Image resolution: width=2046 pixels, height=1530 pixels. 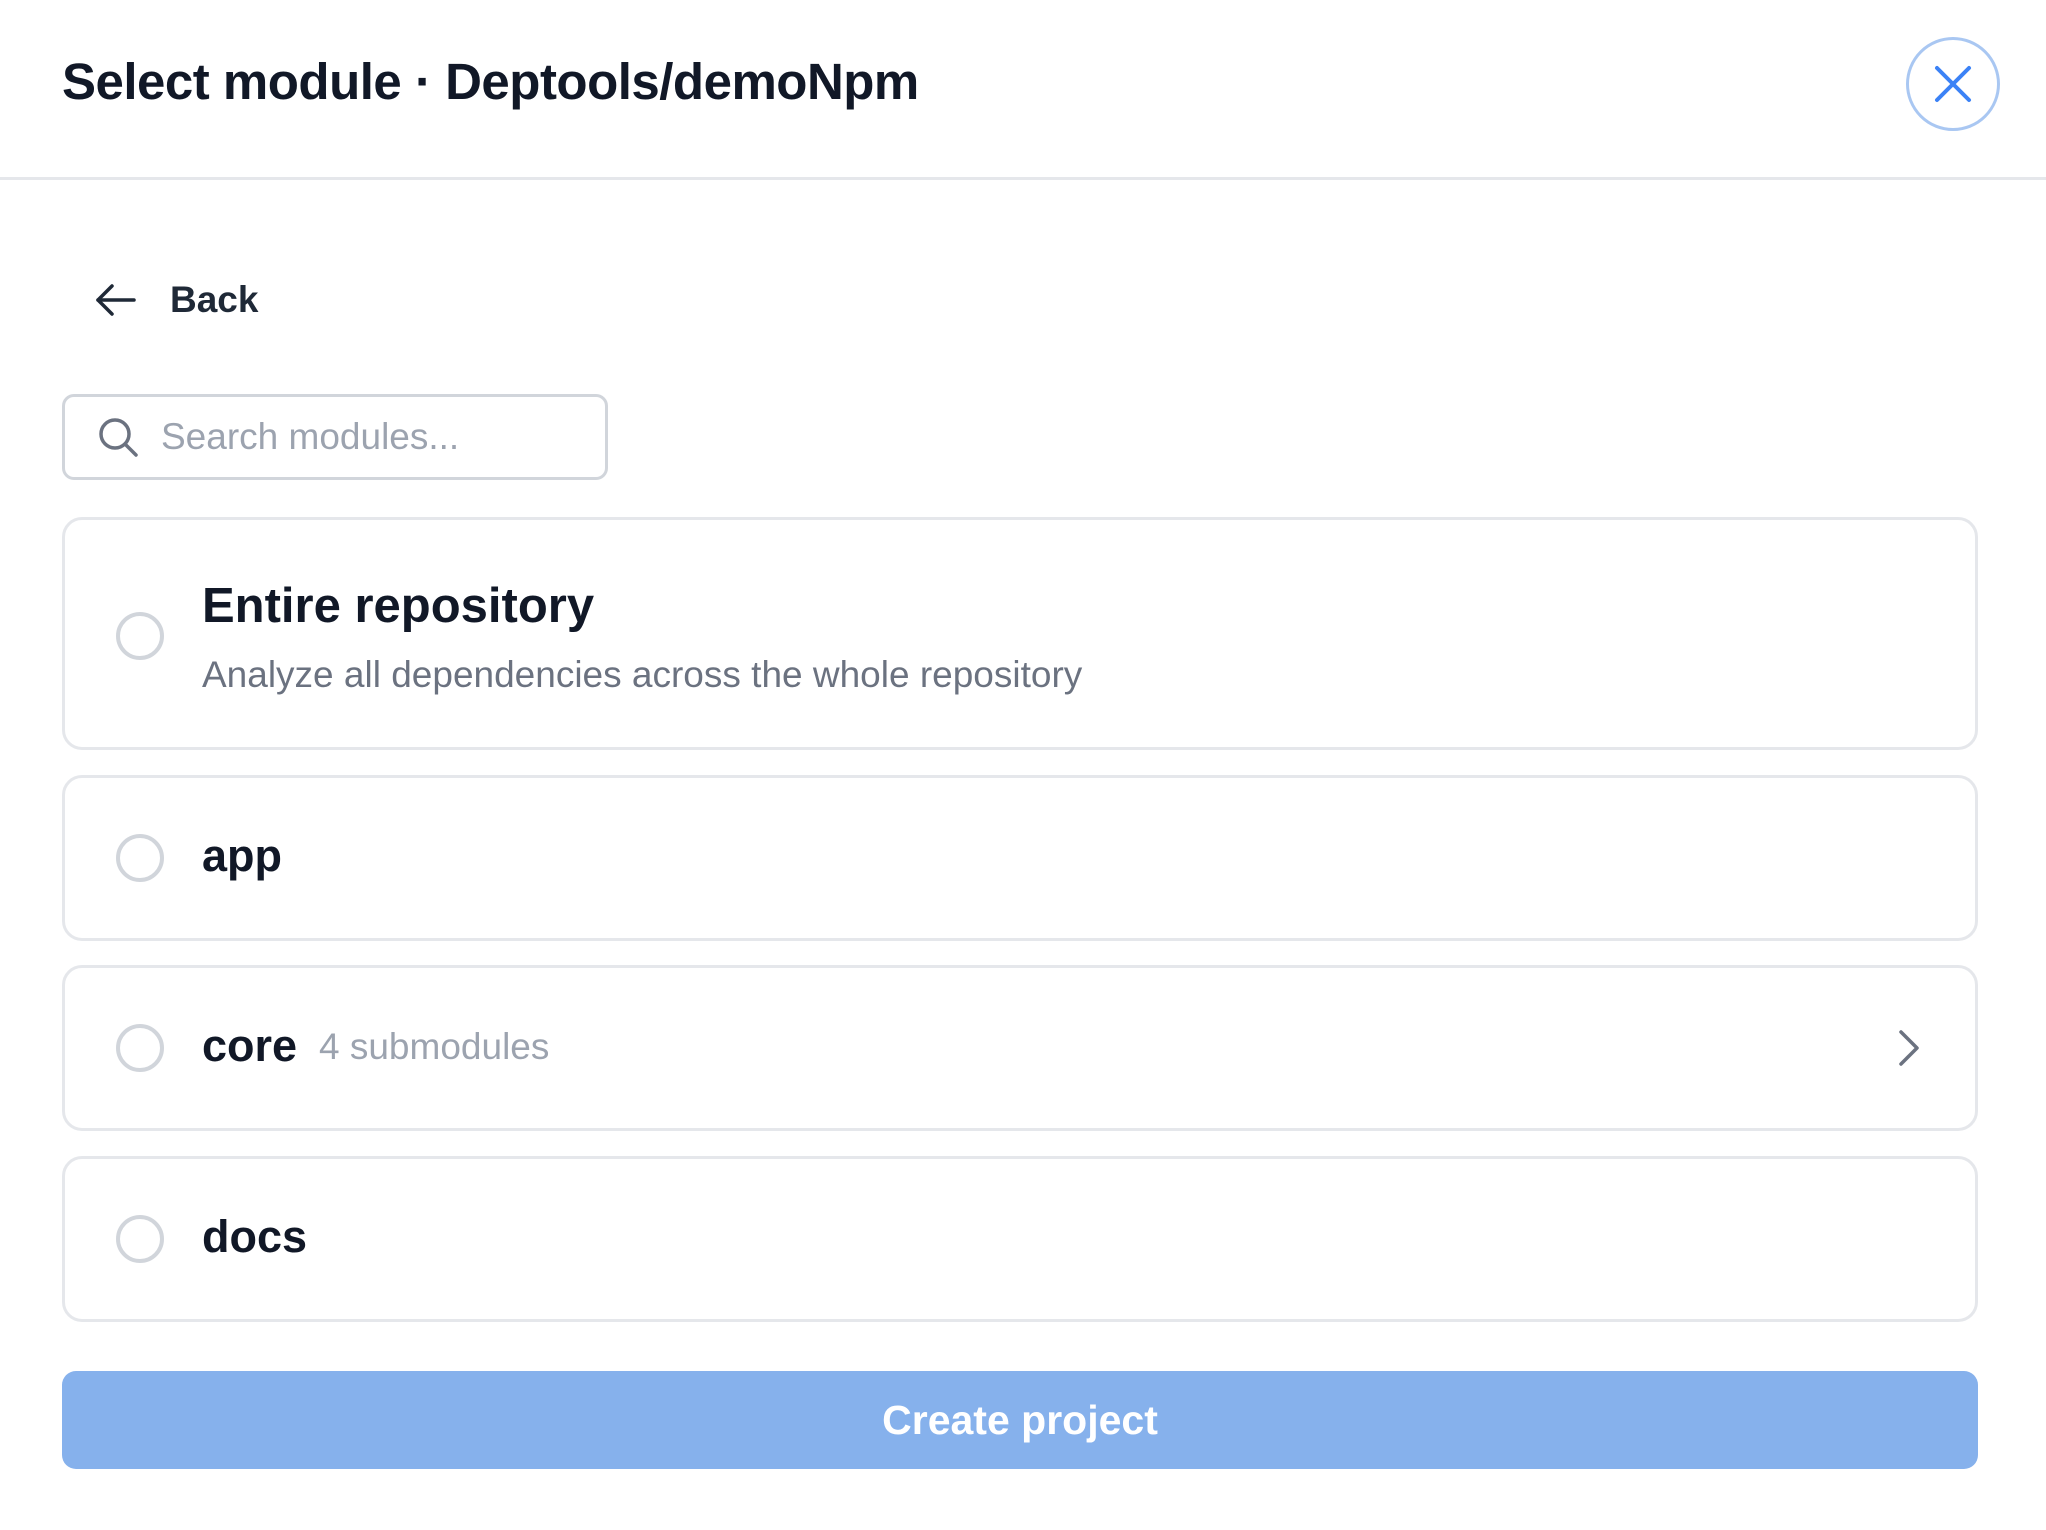 What do you see at coordinates (140, 858) in the screenshot?
I see `radio-app` at bounding box center [140, 858].